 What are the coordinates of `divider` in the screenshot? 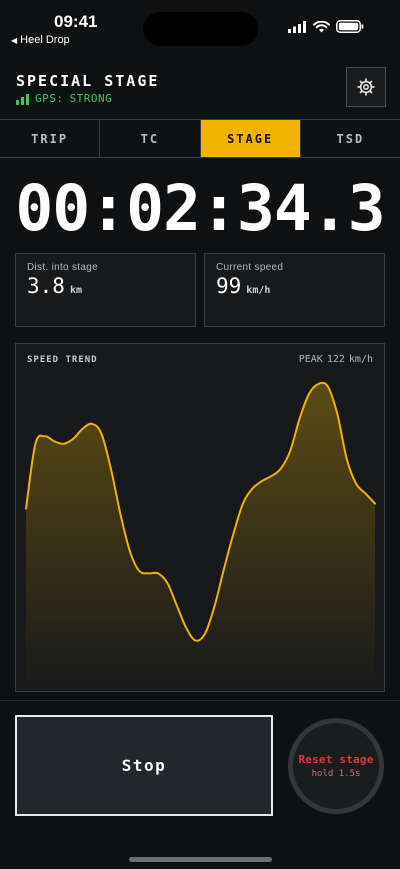 It's located at (200, 700).